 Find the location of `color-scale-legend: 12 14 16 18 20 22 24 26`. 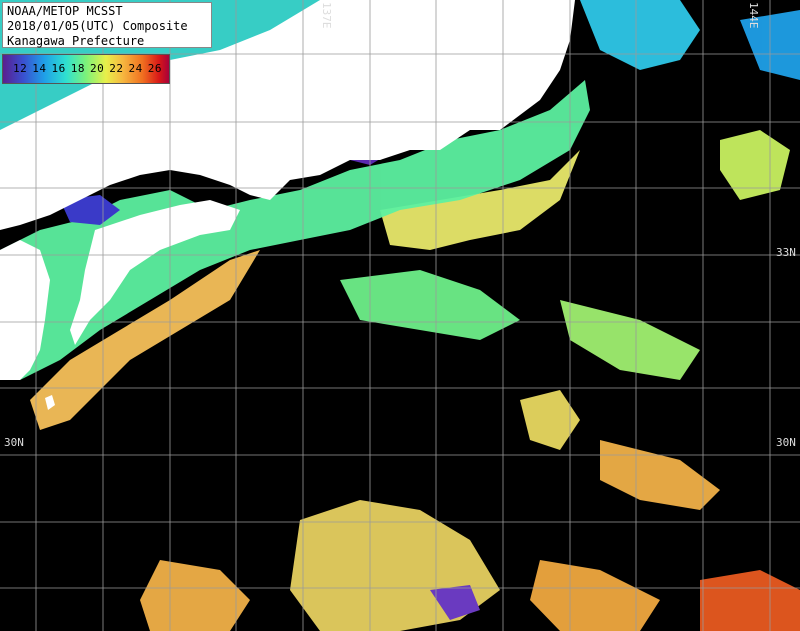

color-scale-legend: 12 14 16 18 20 22 24 26 is located at coordinates (86, 69).